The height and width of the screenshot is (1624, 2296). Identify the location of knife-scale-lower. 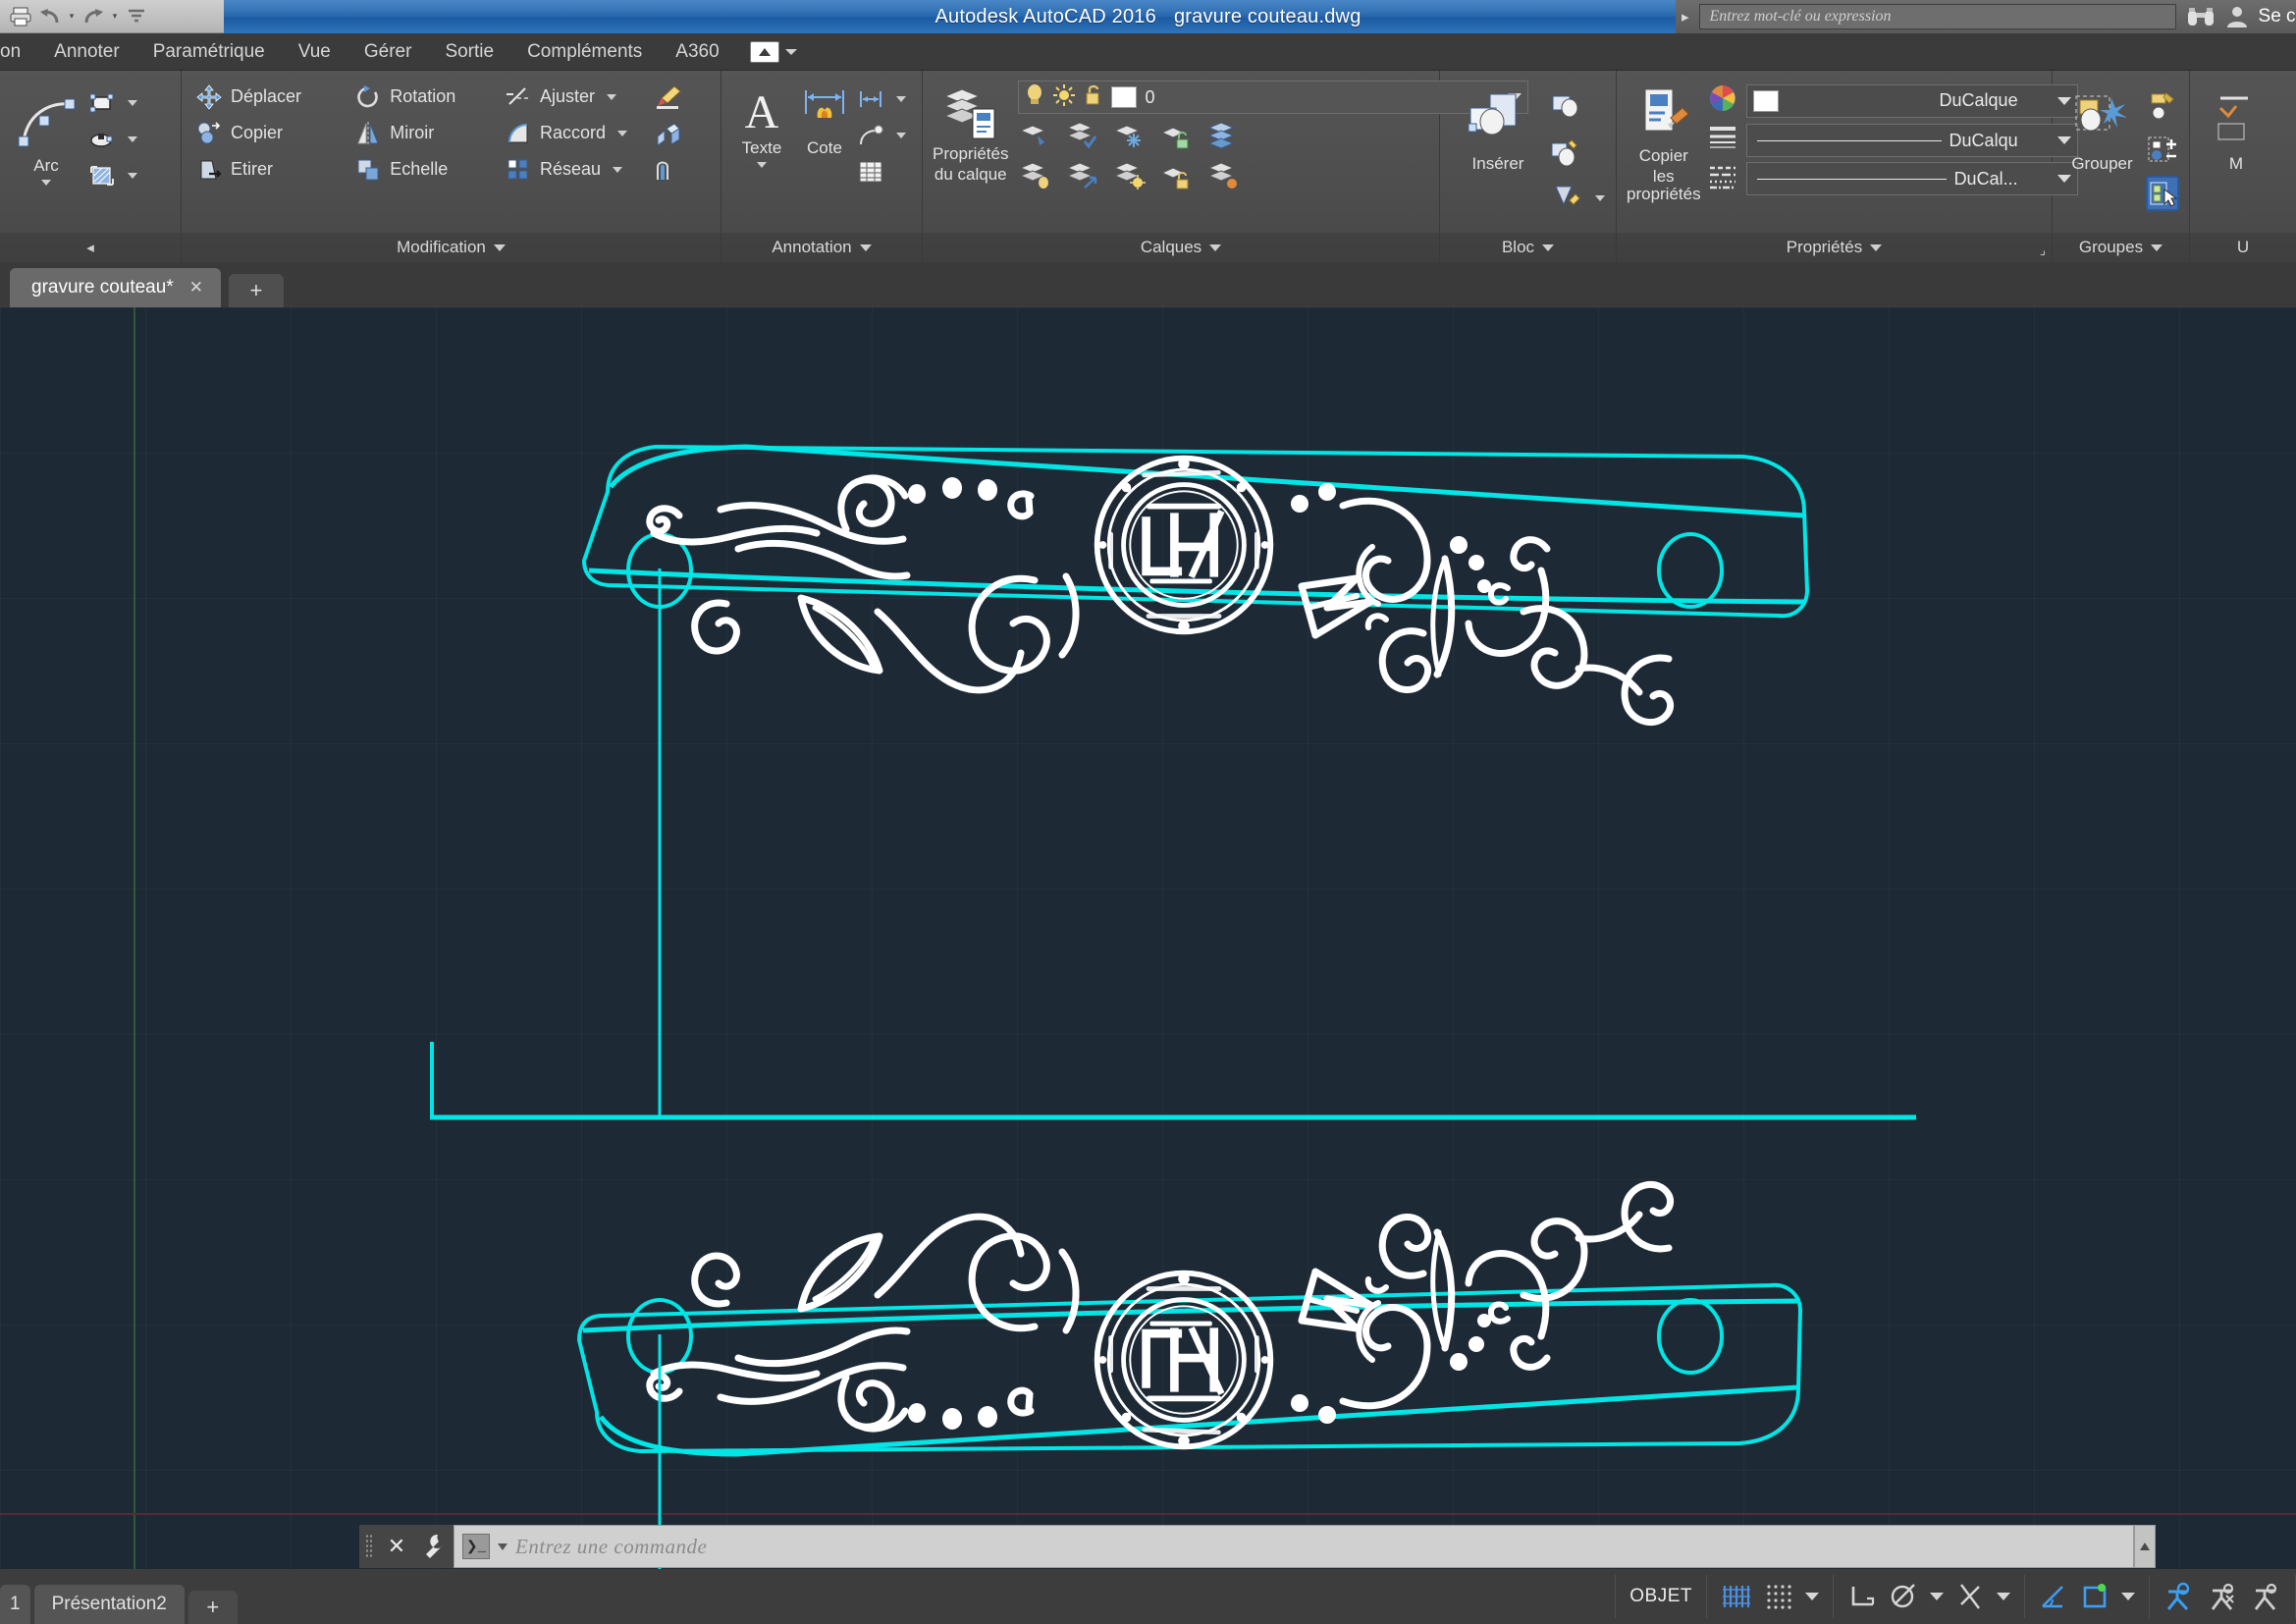
(1189, 1320).